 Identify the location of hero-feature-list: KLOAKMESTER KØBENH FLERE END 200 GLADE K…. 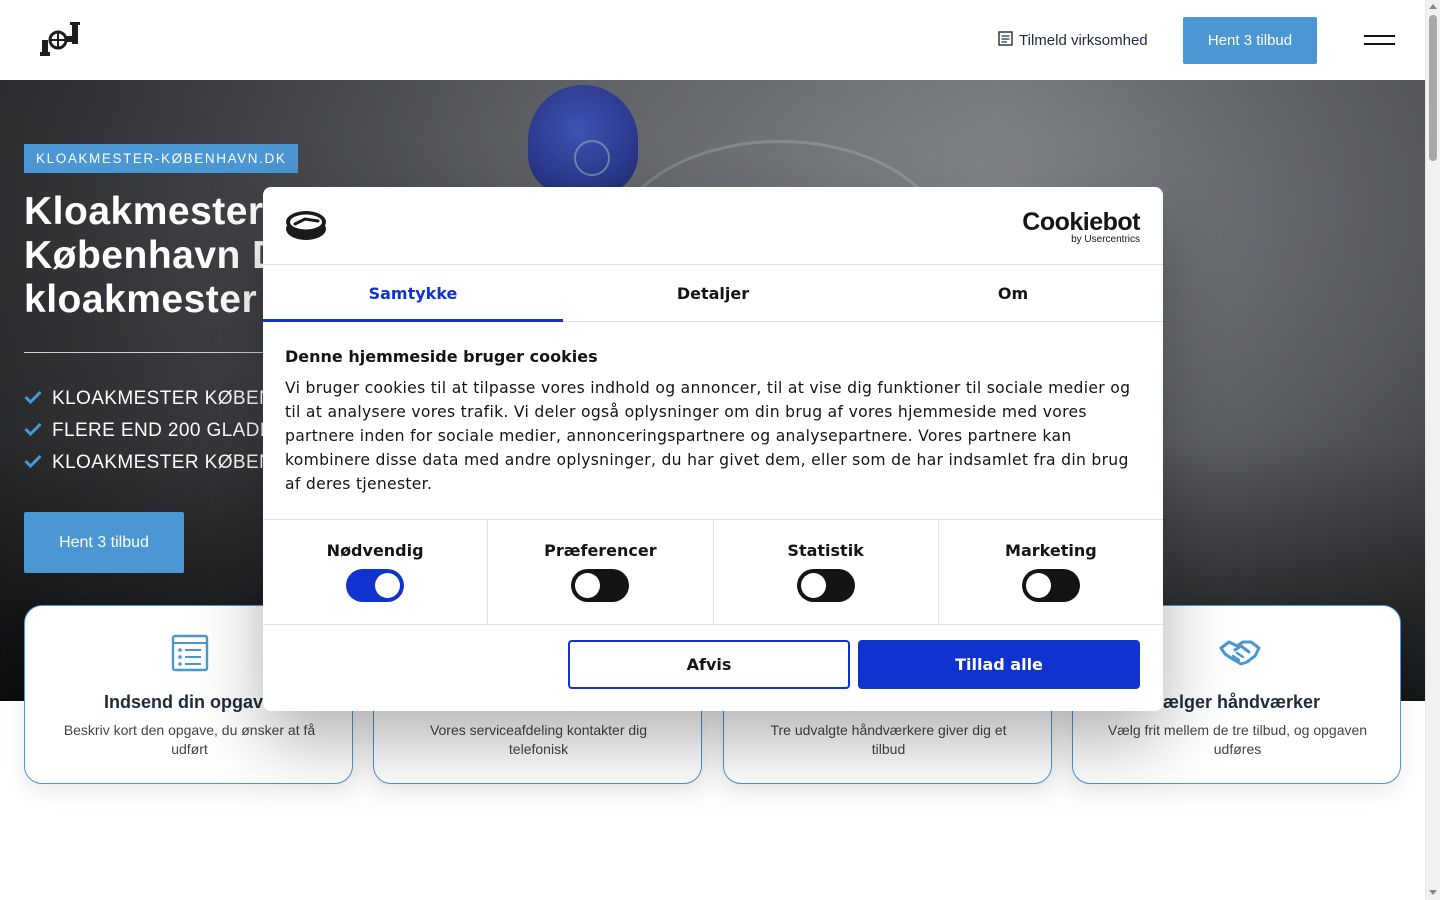
(158, 431).